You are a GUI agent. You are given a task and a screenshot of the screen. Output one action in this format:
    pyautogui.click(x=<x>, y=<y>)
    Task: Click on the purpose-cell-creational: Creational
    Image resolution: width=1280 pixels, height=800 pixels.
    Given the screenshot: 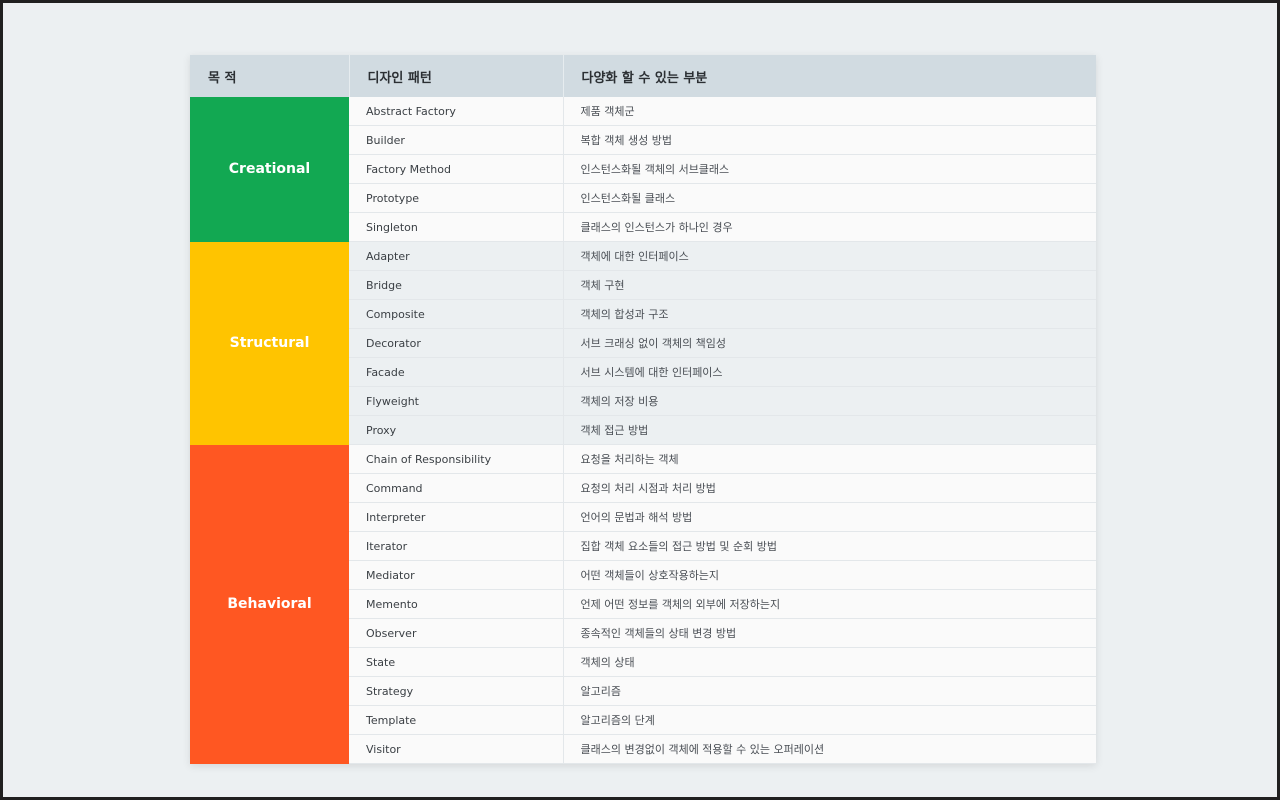 What is the action you would take?
    pyautogui.click(x=269, y=169)
    